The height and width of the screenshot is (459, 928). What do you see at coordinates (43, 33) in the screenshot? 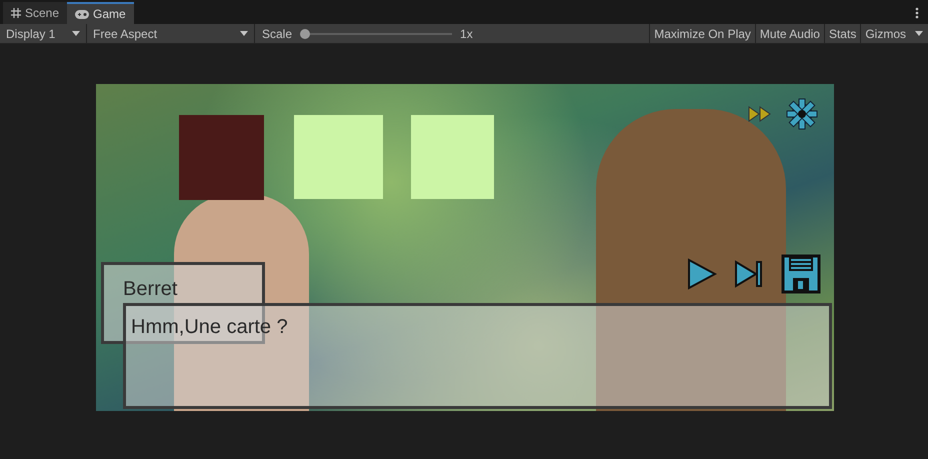
I see `dropdown: Display 1` at bounding box center [43, 33].